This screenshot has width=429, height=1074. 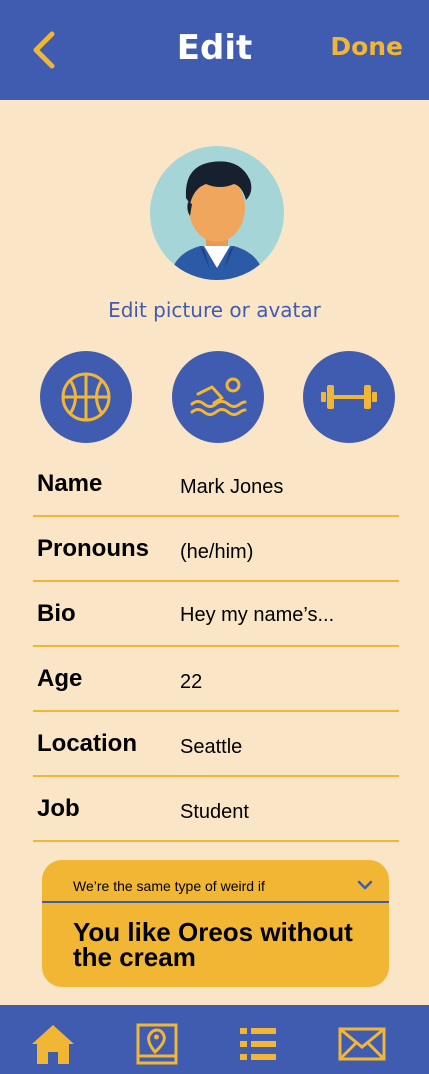 I want to click on field-pronouns: Pronouns (he/him), so click(x=216, y=549).